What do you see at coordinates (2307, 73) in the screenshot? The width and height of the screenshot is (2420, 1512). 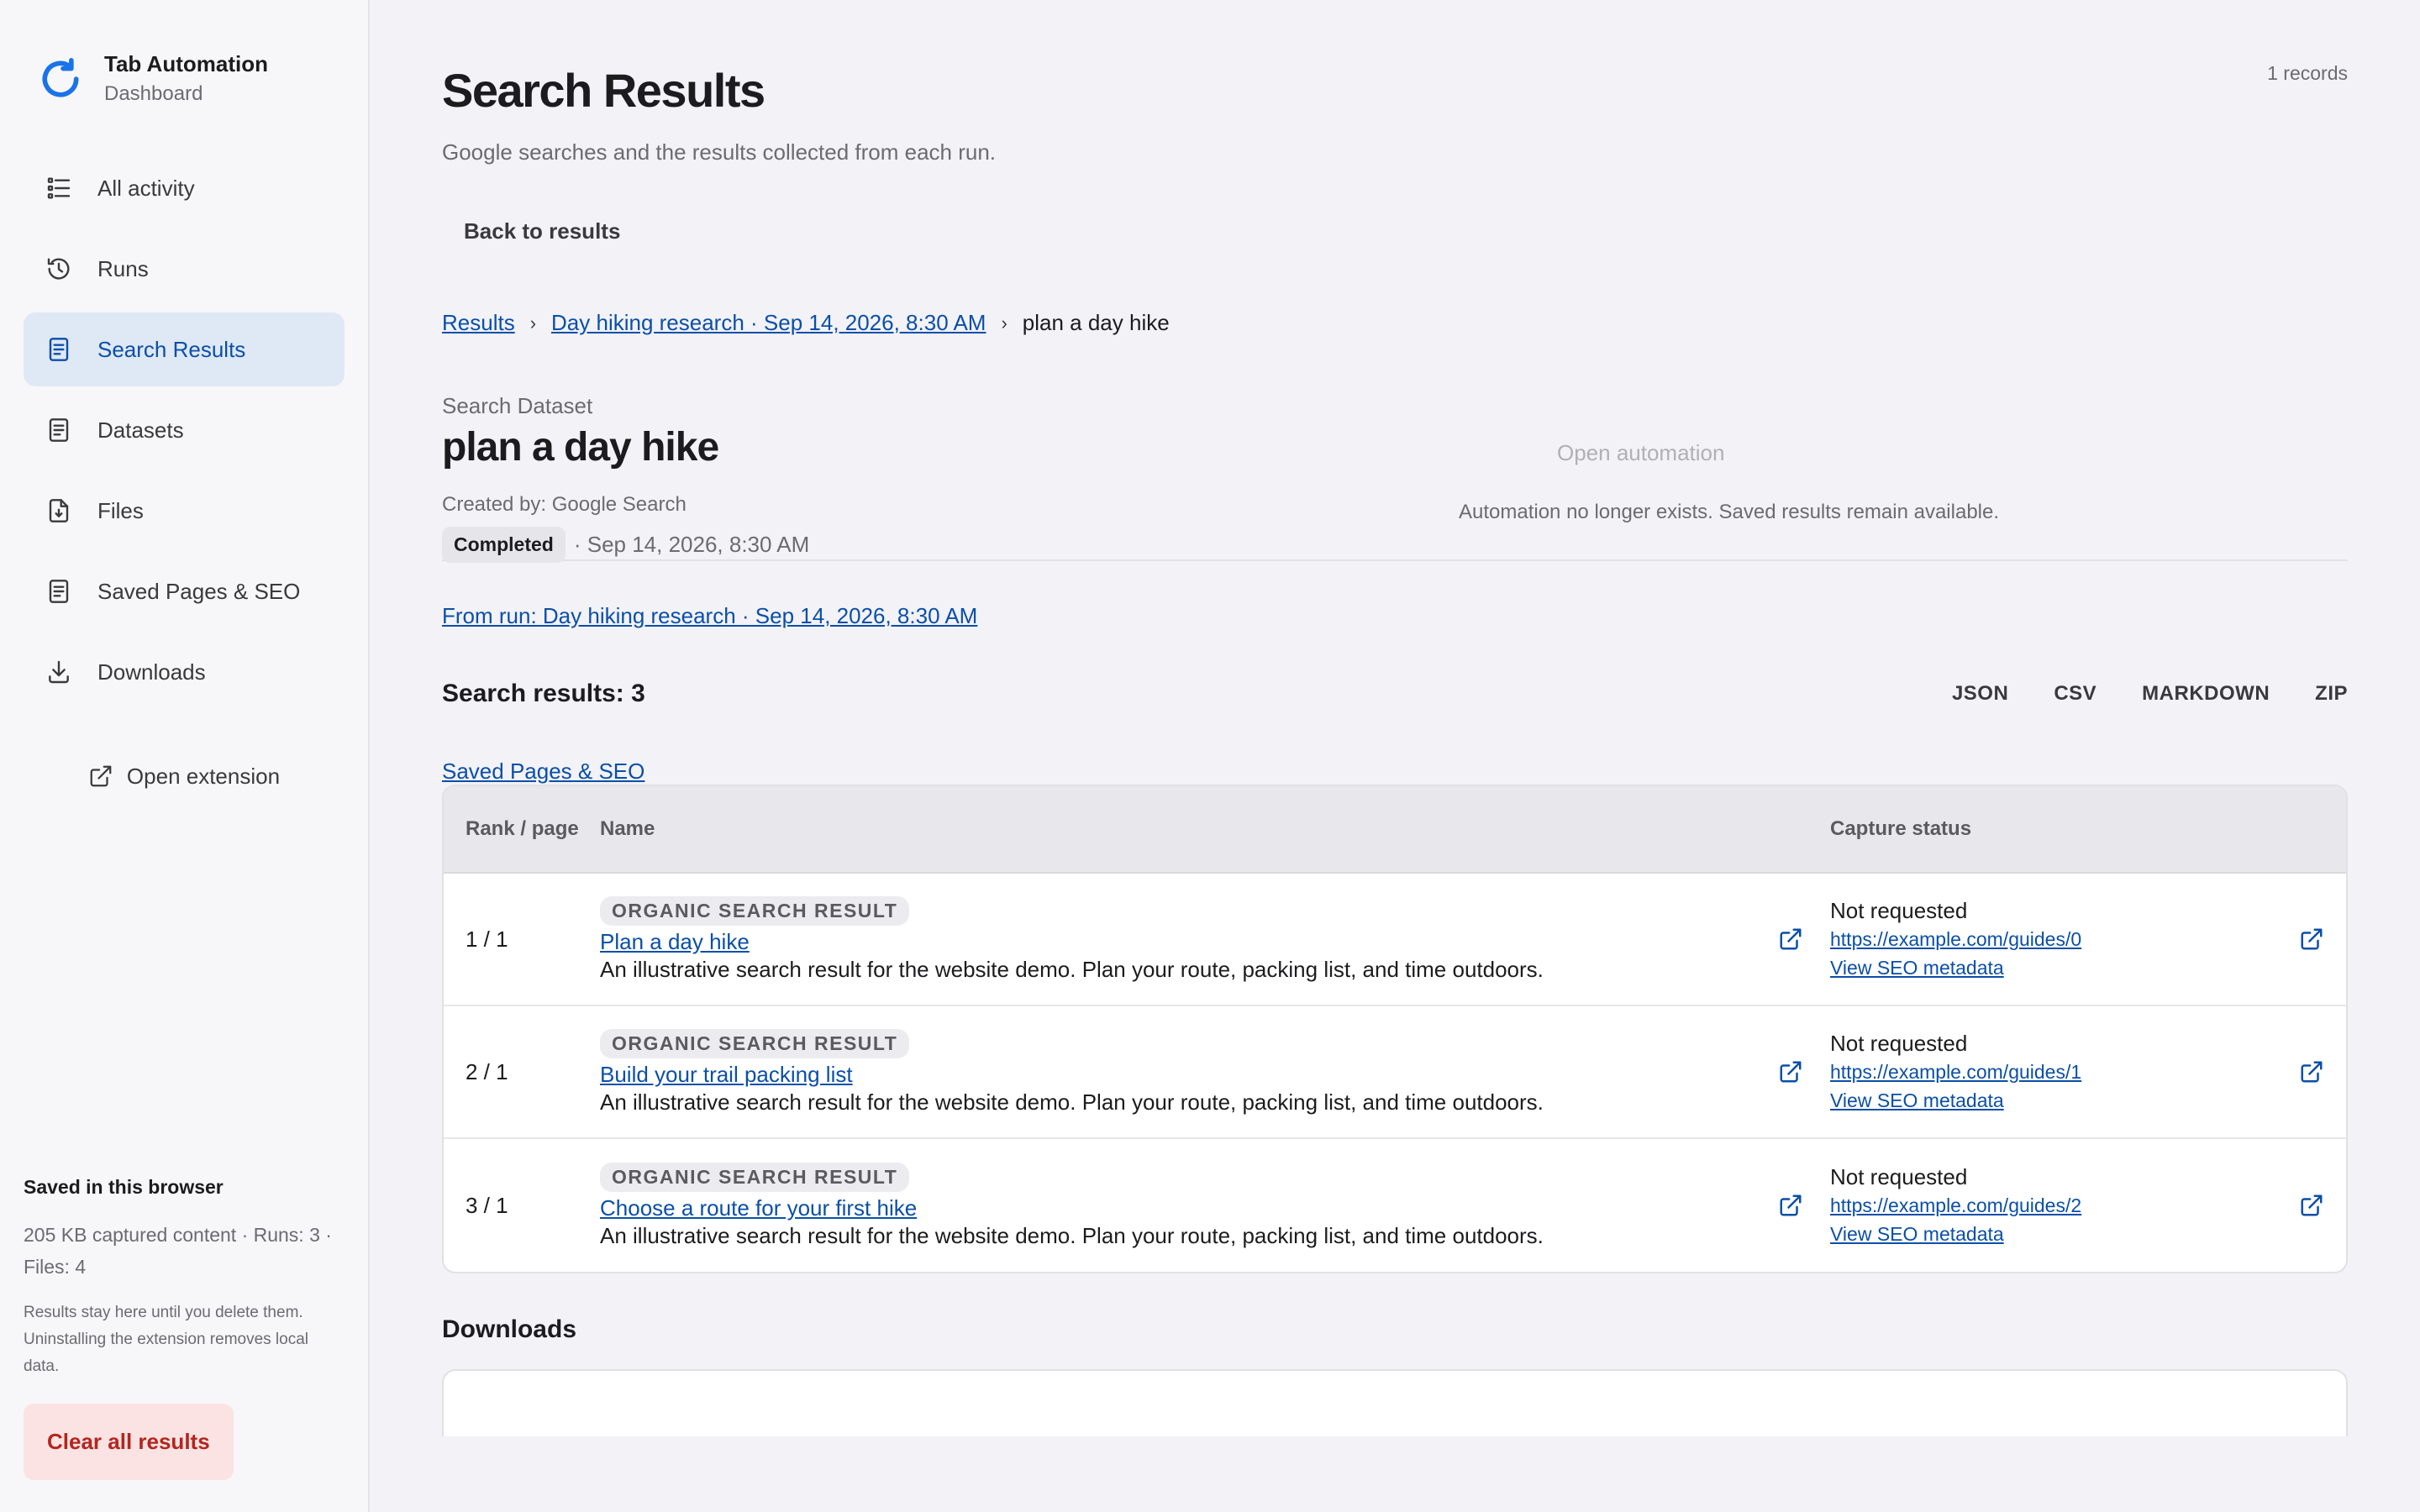 I see `records-count: 1 records` at bounding box center [2307, 73].